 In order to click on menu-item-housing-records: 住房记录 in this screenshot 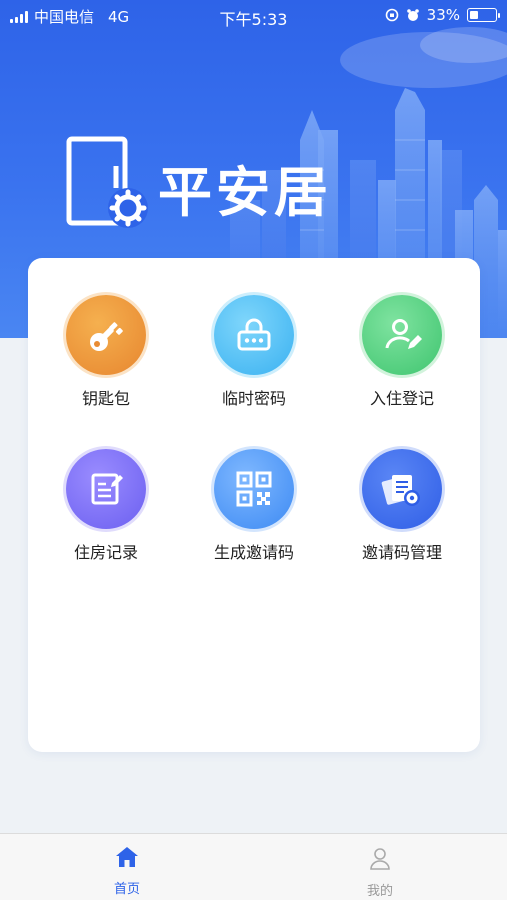, I will do `click(106, 514)`.